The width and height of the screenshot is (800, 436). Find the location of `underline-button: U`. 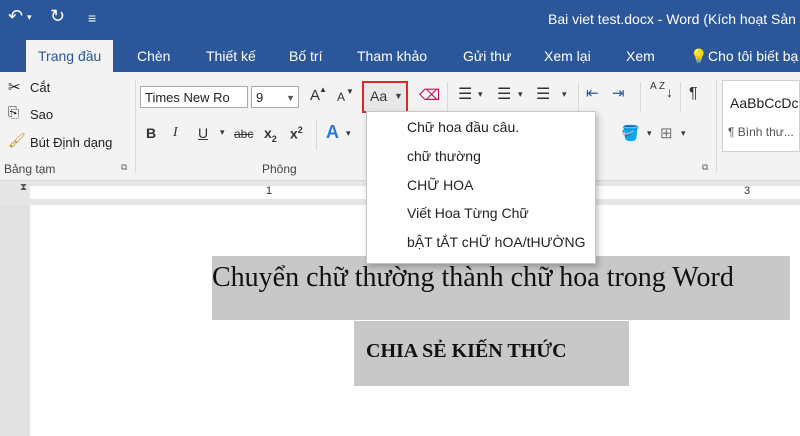

underline-button: U is located at coordinates (203, 133).